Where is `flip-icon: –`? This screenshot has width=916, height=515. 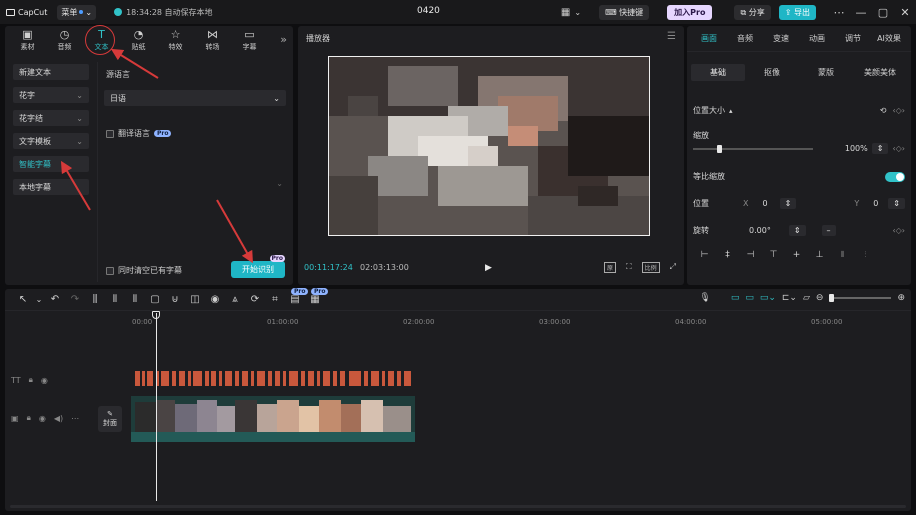
flip-icon: – is located at coordinates (828, 230).